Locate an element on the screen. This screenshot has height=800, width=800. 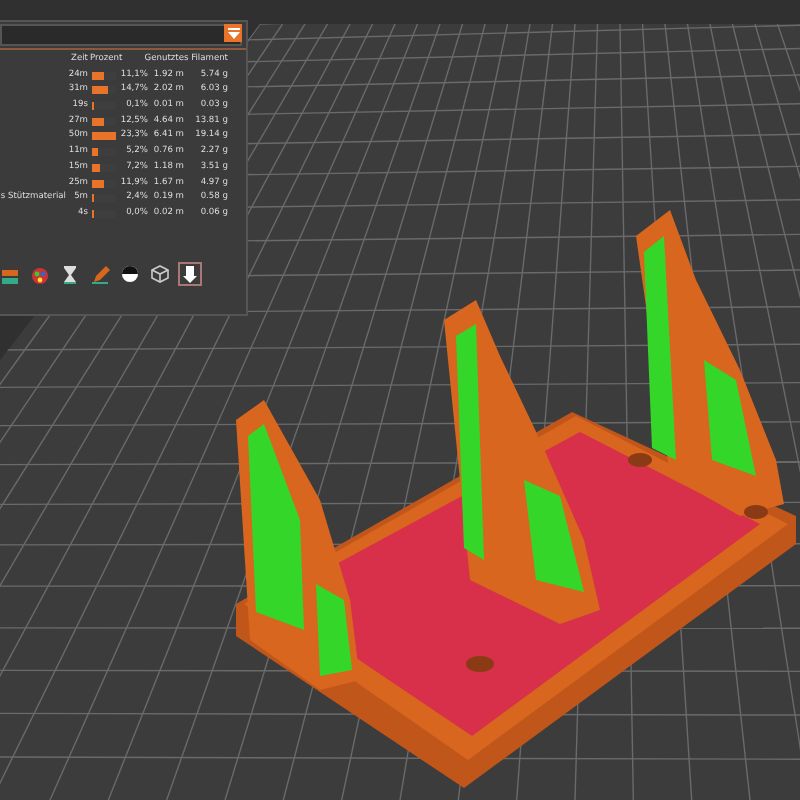
dropdown-button is located at coordinates (233, 33).